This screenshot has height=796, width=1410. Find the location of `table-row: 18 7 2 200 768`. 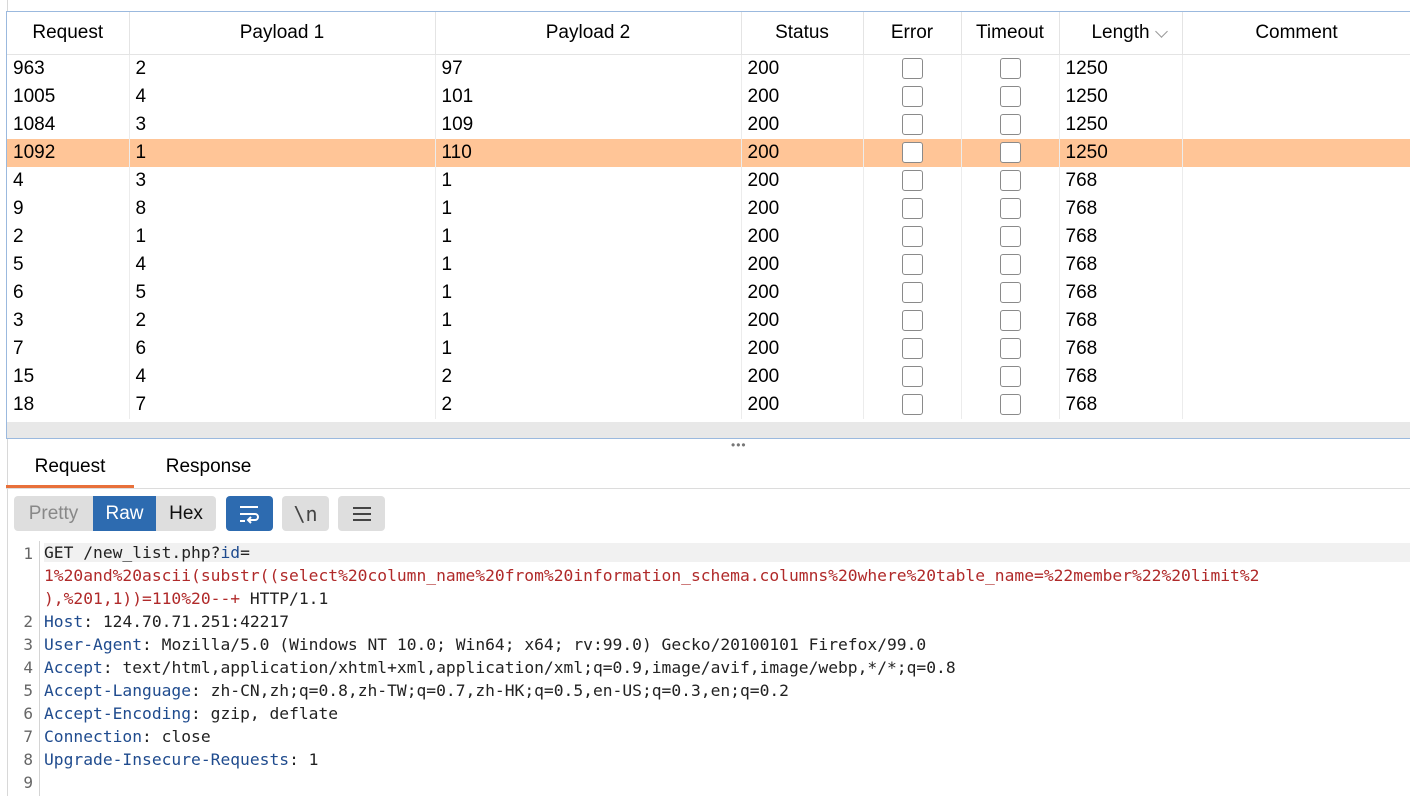

table-row: 18 7 2 200 768 is located at coordinates (708, 405).